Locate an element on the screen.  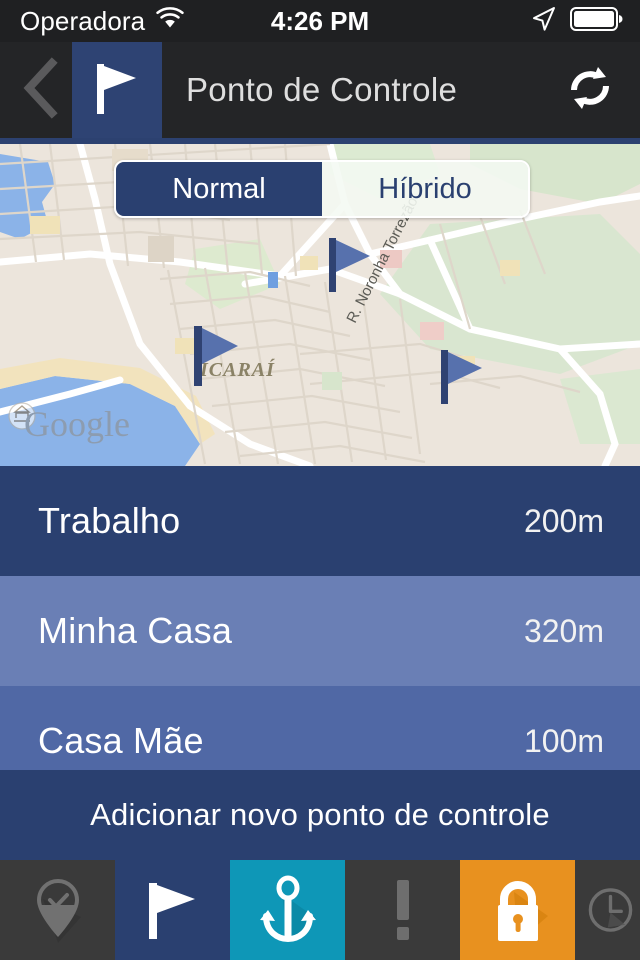
refresh-button is located at coordinates (590, 90).